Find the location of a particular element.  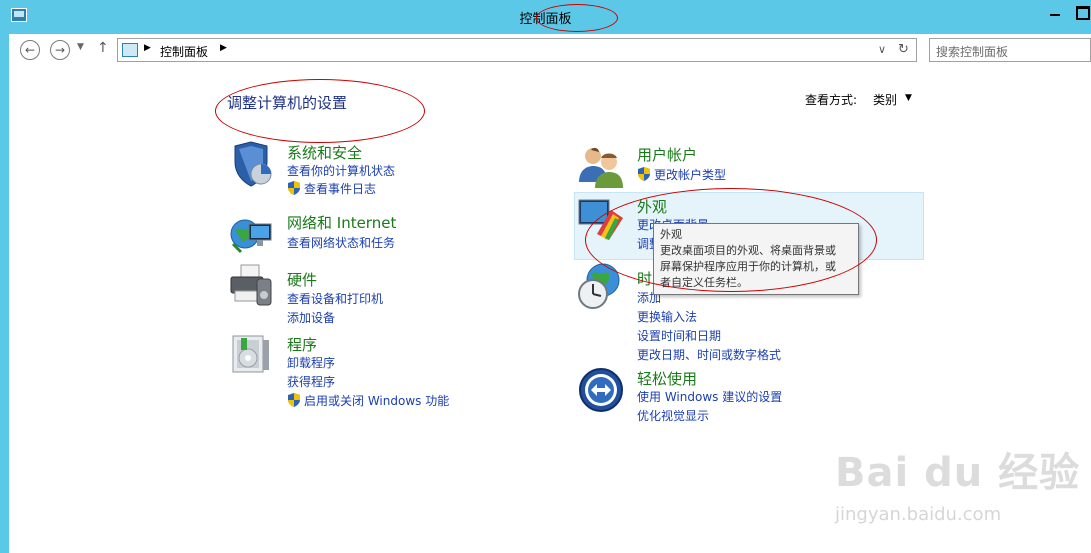

category-title: 硬件 is located at coordinates (302, 279).